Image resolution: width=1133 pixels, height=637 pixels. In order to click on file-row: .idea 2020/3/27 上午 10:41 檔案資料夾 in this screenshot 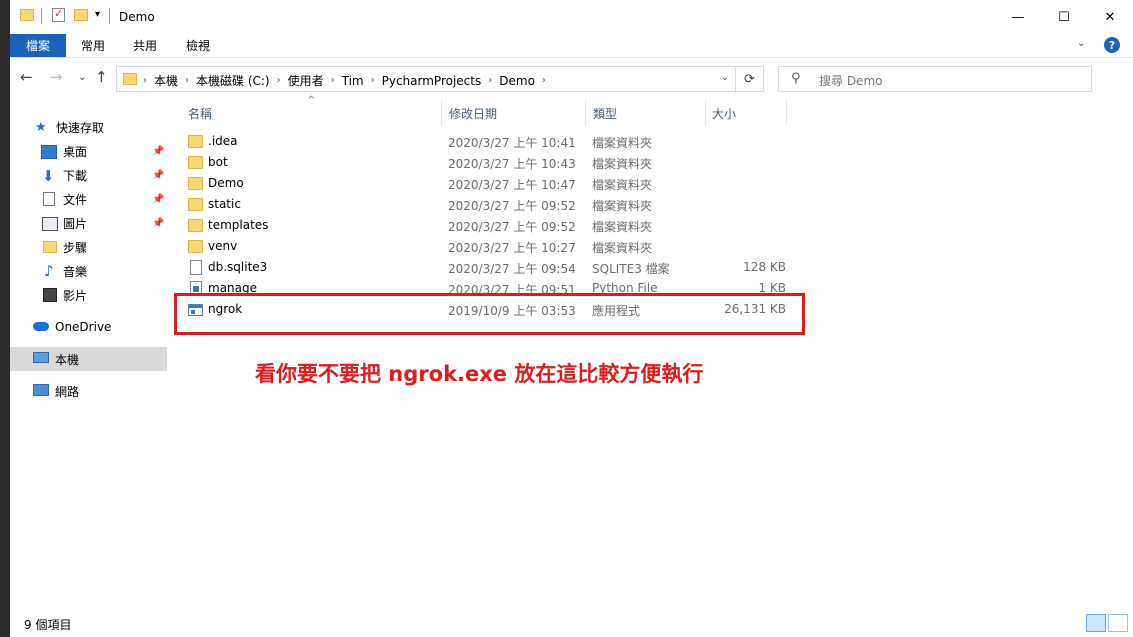, I will do `click(481, 141)`.